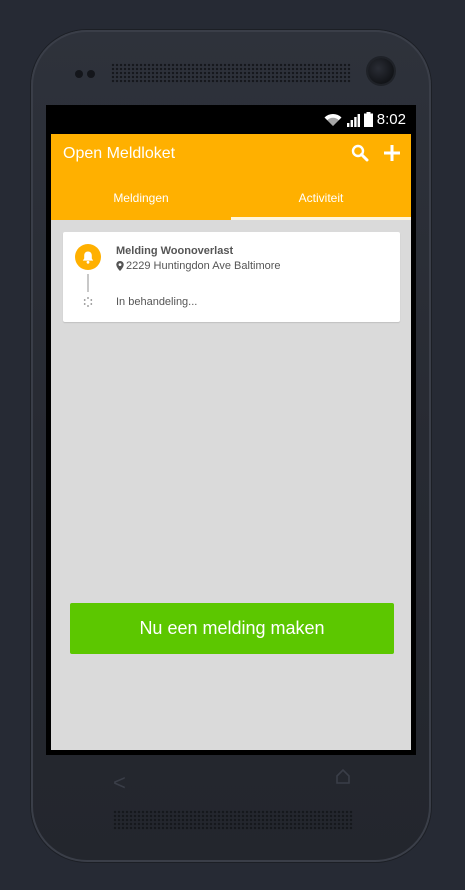  I want to click on app-bar: Open Meldloket Meldingen Activiteit, so click(231, 177).